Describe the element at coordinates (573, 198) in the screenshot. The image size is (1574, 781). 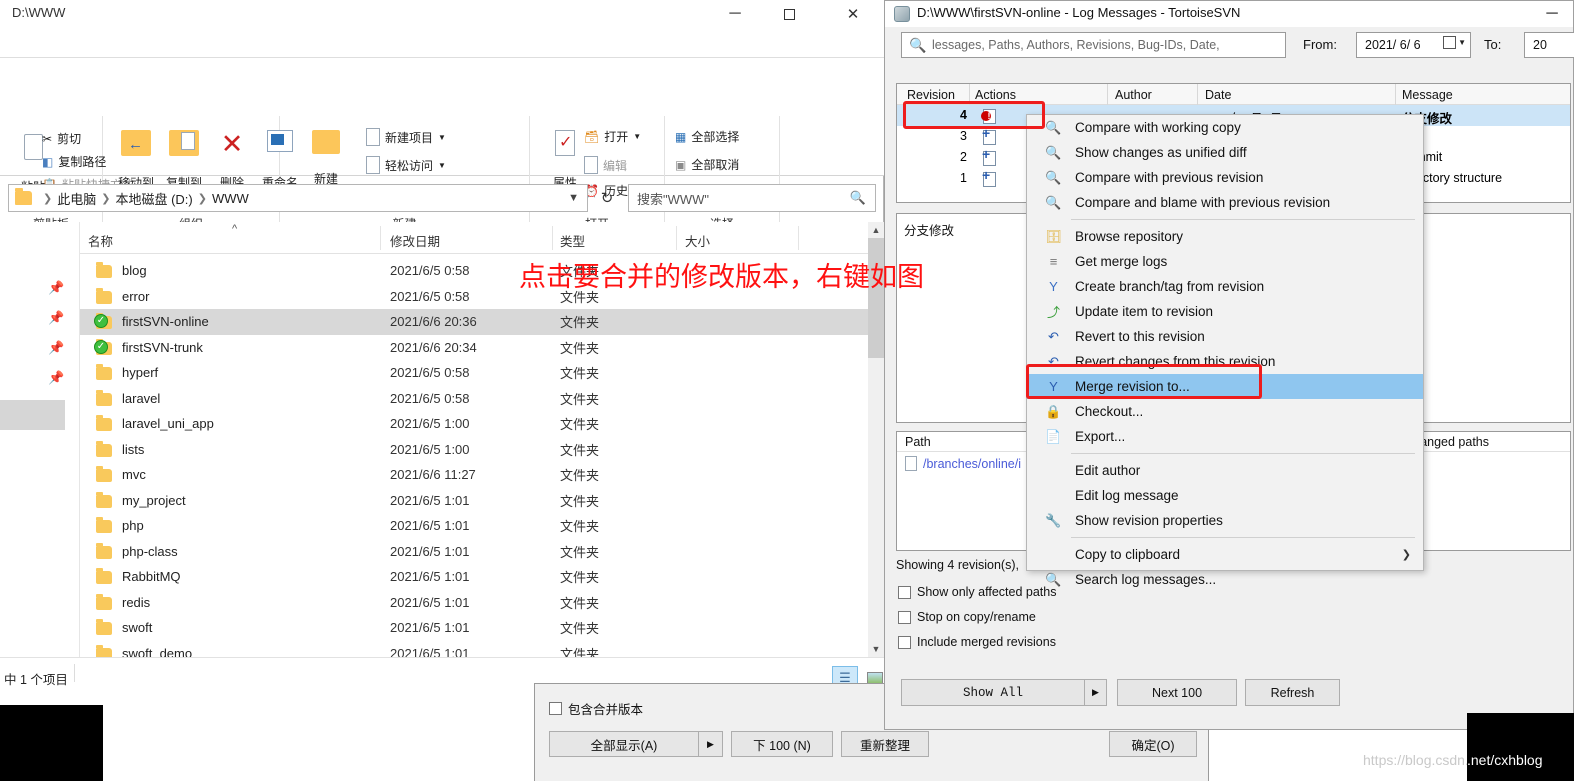
I see `chevron-down-icon: ▼` at that location.